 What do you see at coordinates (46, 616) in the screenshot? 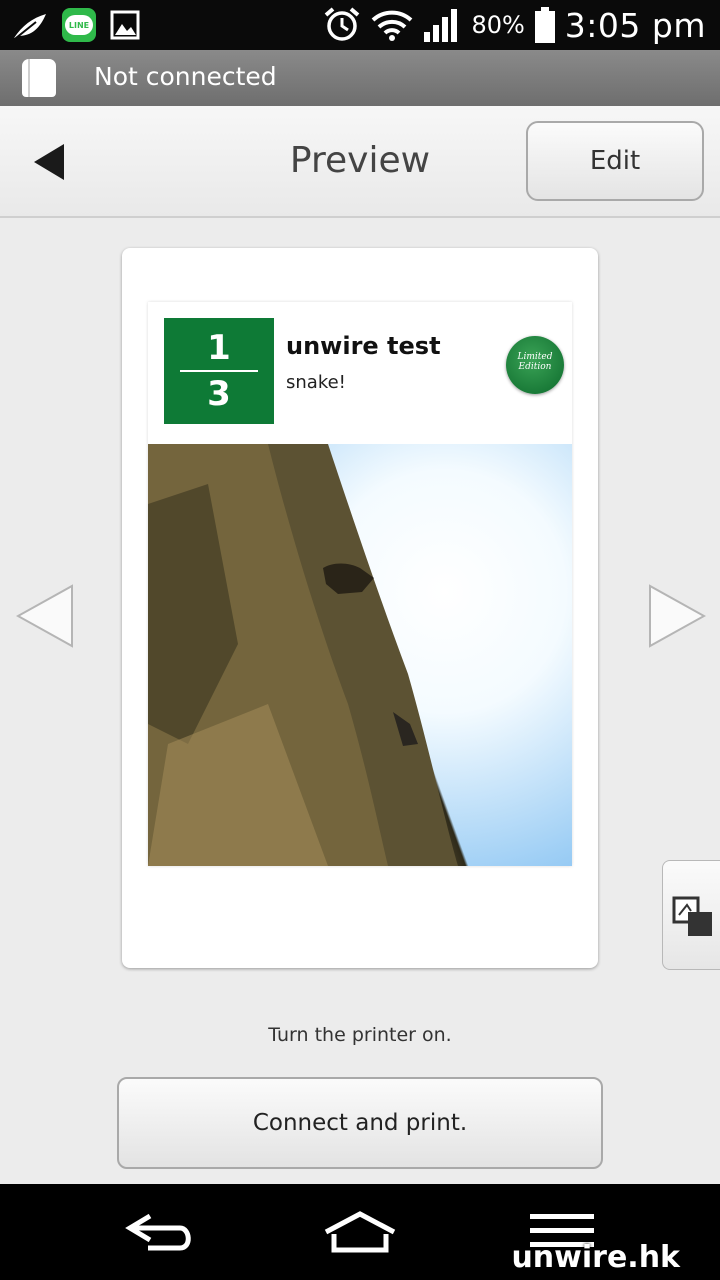
I see `previous-page-arrow-icon` at bounding box center [46, 616].